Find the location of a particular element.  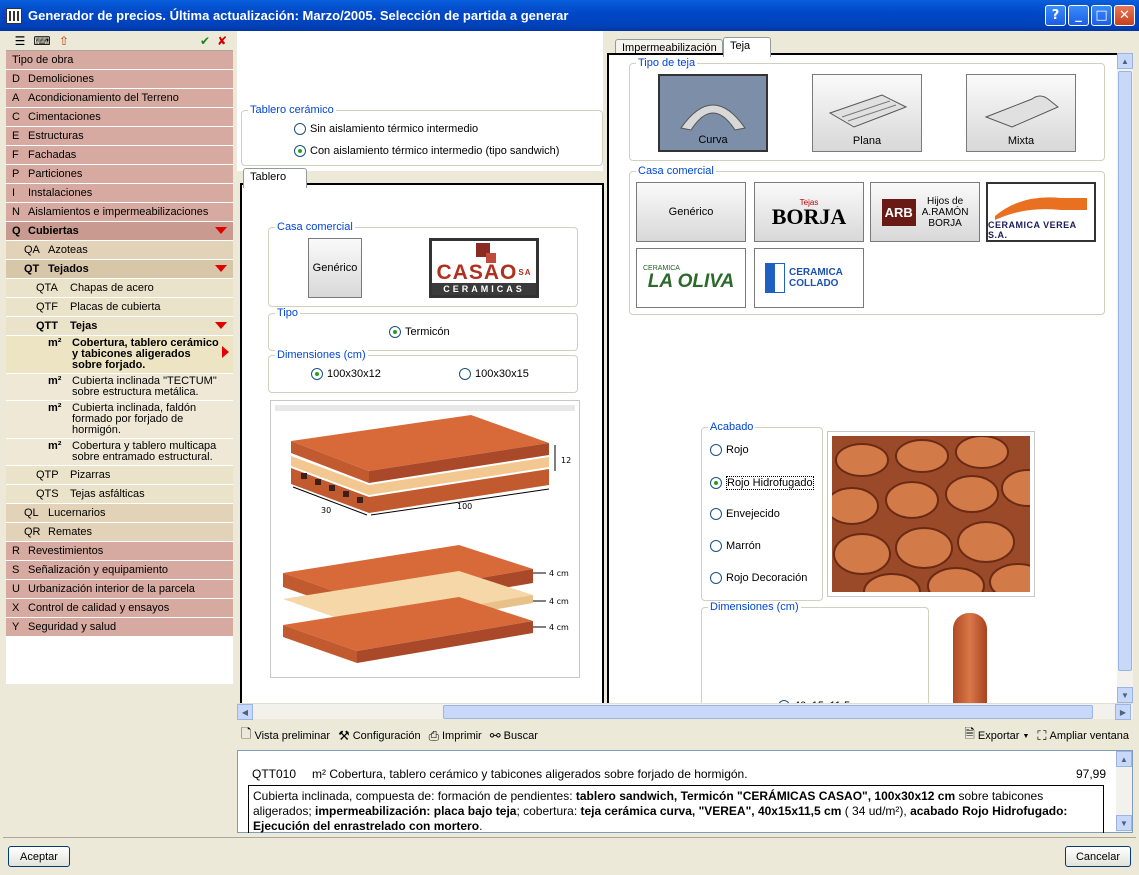

casao-logo: CASAOSA CERAMICAS is located at coordinates (484, 268).